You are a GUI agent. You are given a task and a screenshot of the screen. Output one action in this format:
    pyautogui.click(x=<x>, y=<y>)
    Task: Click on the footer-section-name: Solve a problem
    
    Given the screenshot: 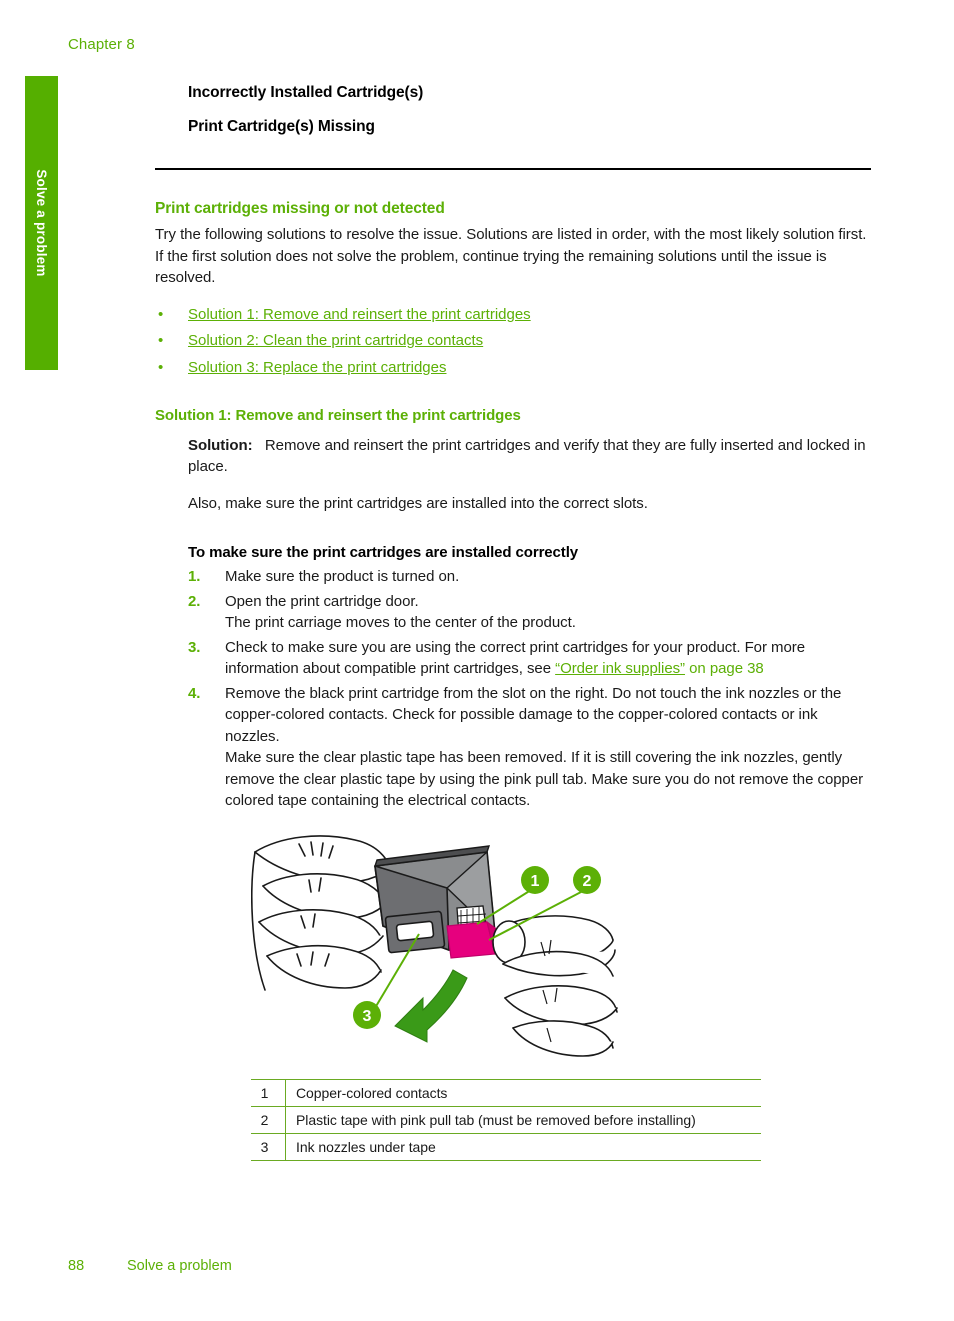 What is the action you would take?
    pyautogui.click(x=179, y=1266)
    